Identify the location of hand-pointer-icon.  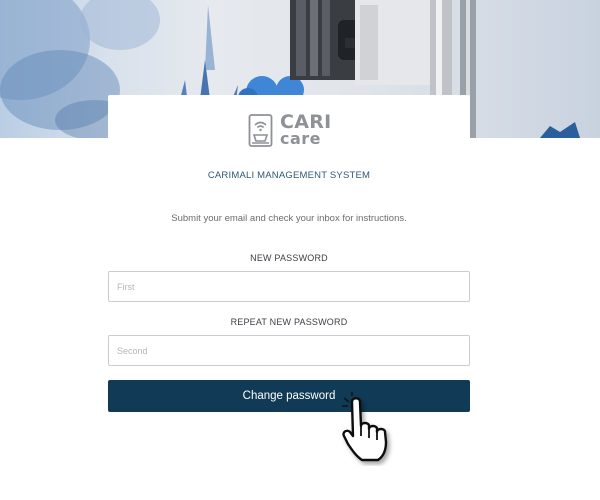
(380, 429).